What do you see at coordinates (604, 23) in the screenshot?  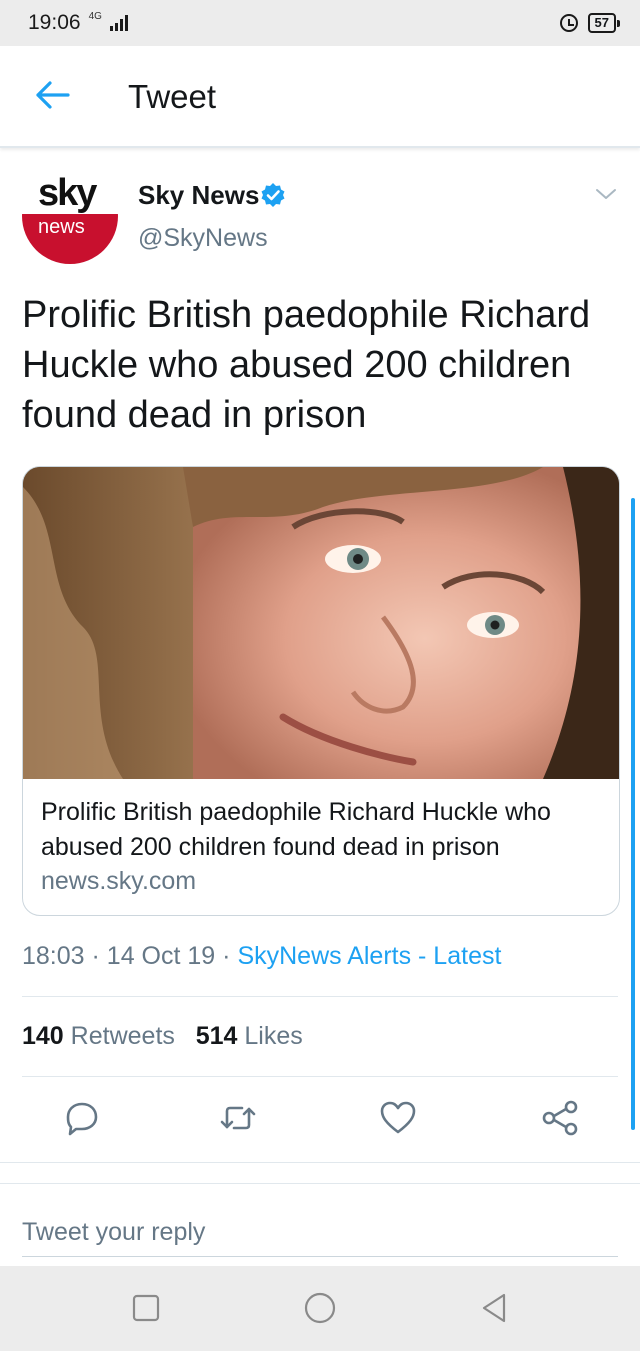 I see `battery-indicator: 57` at bounding box center [604, 23].